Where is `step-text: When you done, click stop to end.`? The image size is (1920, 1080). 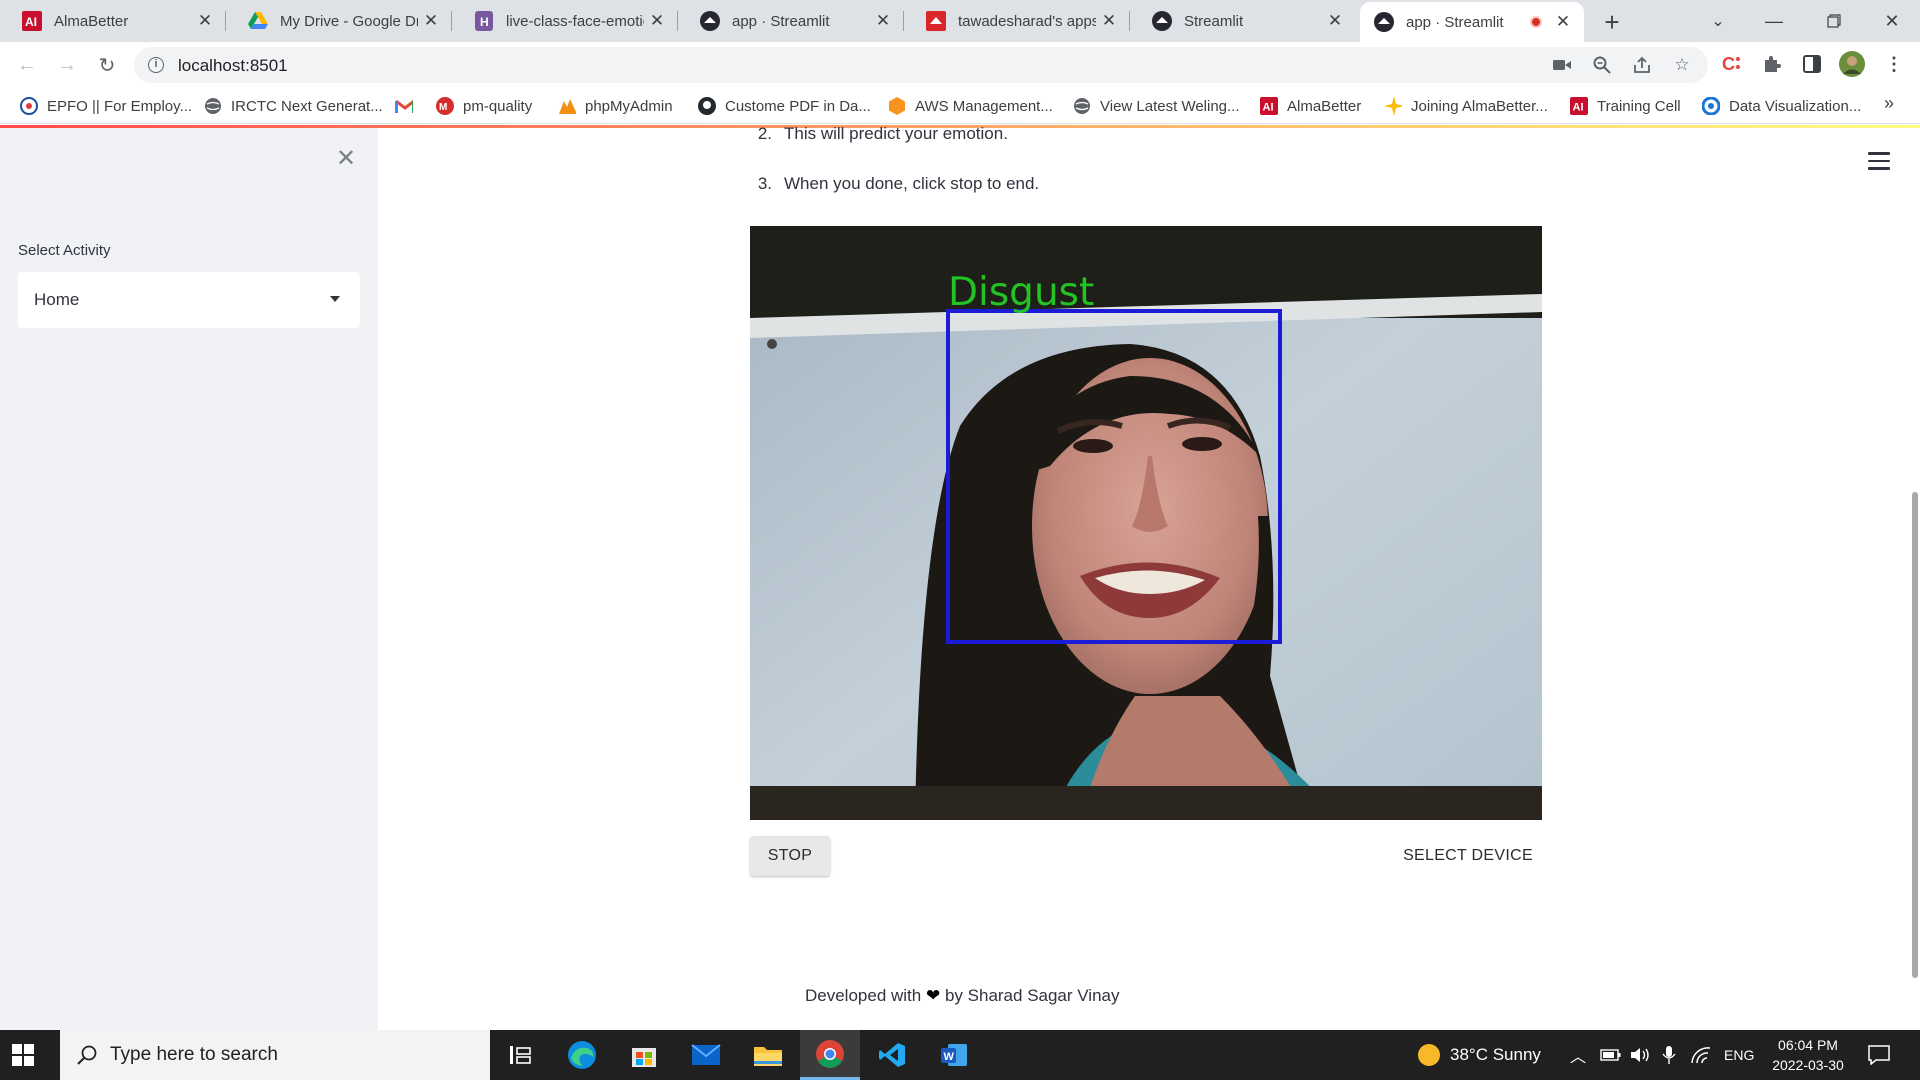 step-text: When you done, click stop to end. is located at coordinates (912, 183).